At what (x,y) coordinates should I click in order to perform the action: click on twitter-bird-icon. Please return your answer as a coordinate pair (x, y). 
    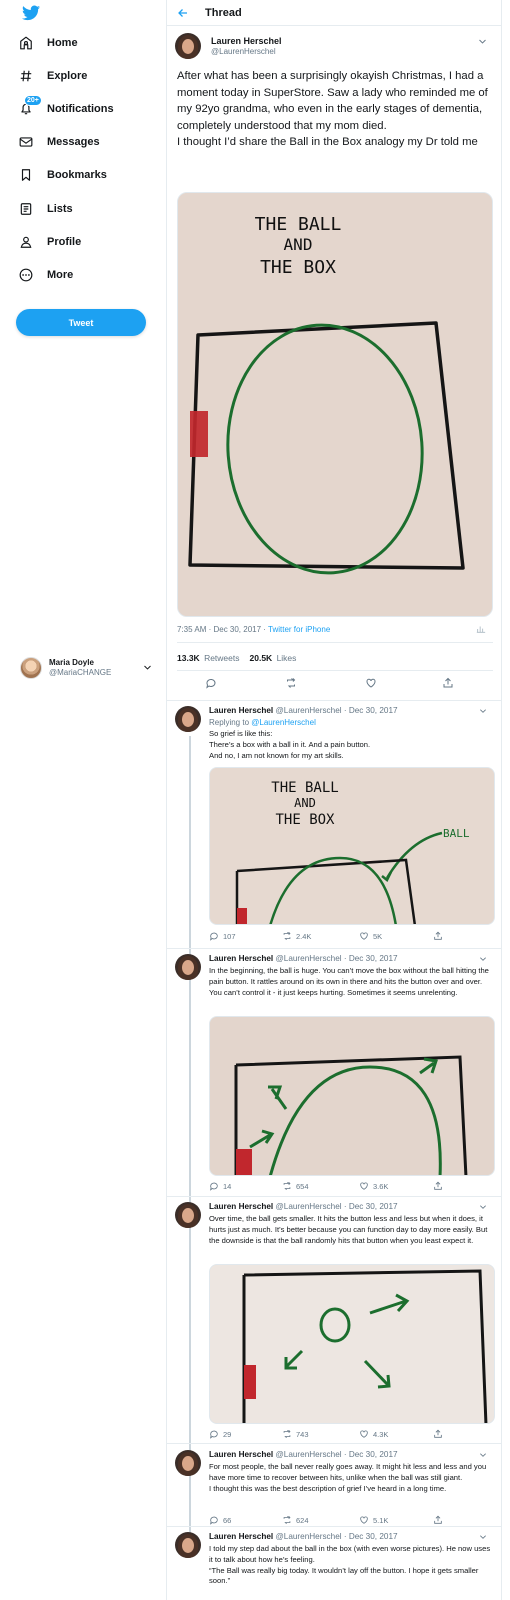
    Looking at the image, I should click on (31, 13).